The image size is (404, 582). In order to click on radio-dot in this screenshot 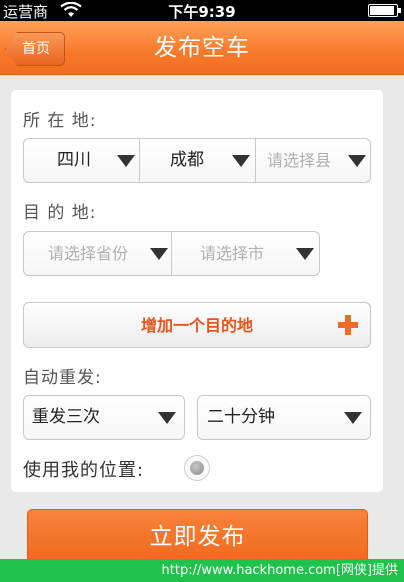, I will do `click(197, 468)`.